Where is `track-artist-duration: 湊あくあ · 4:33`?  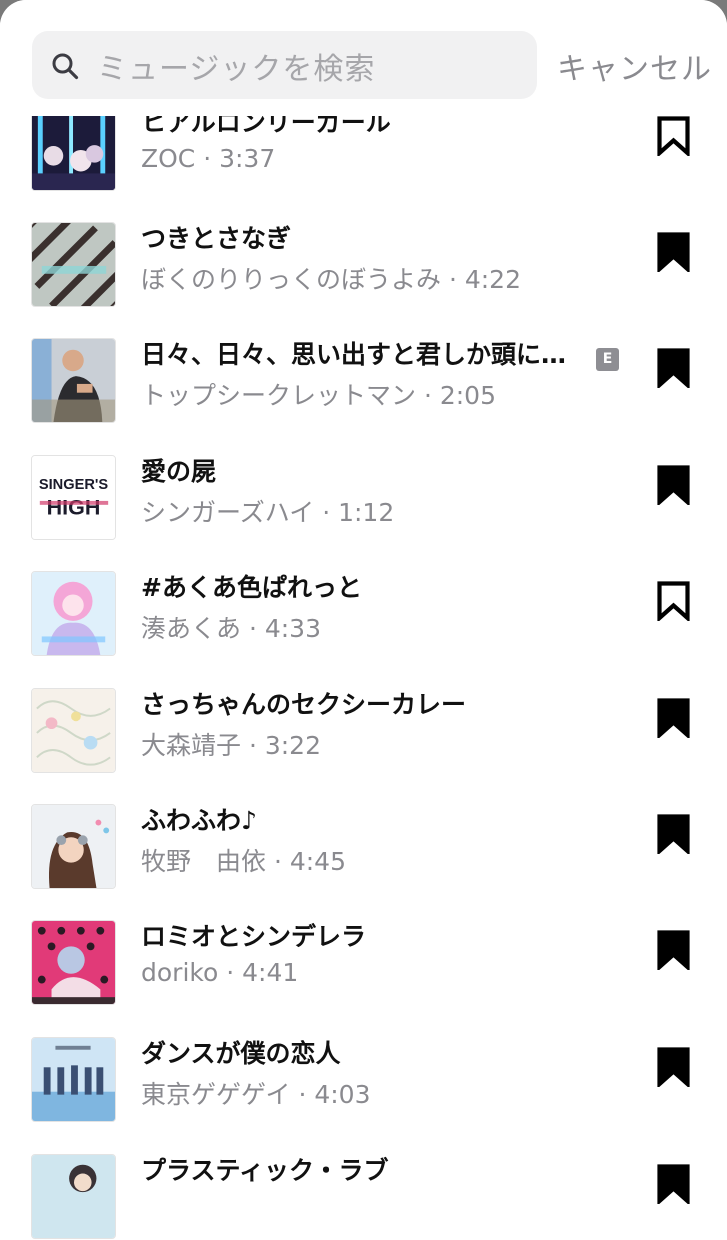
track-artist-duration: 湊あくあ · 4:33 is located at coordinates (231, 628).